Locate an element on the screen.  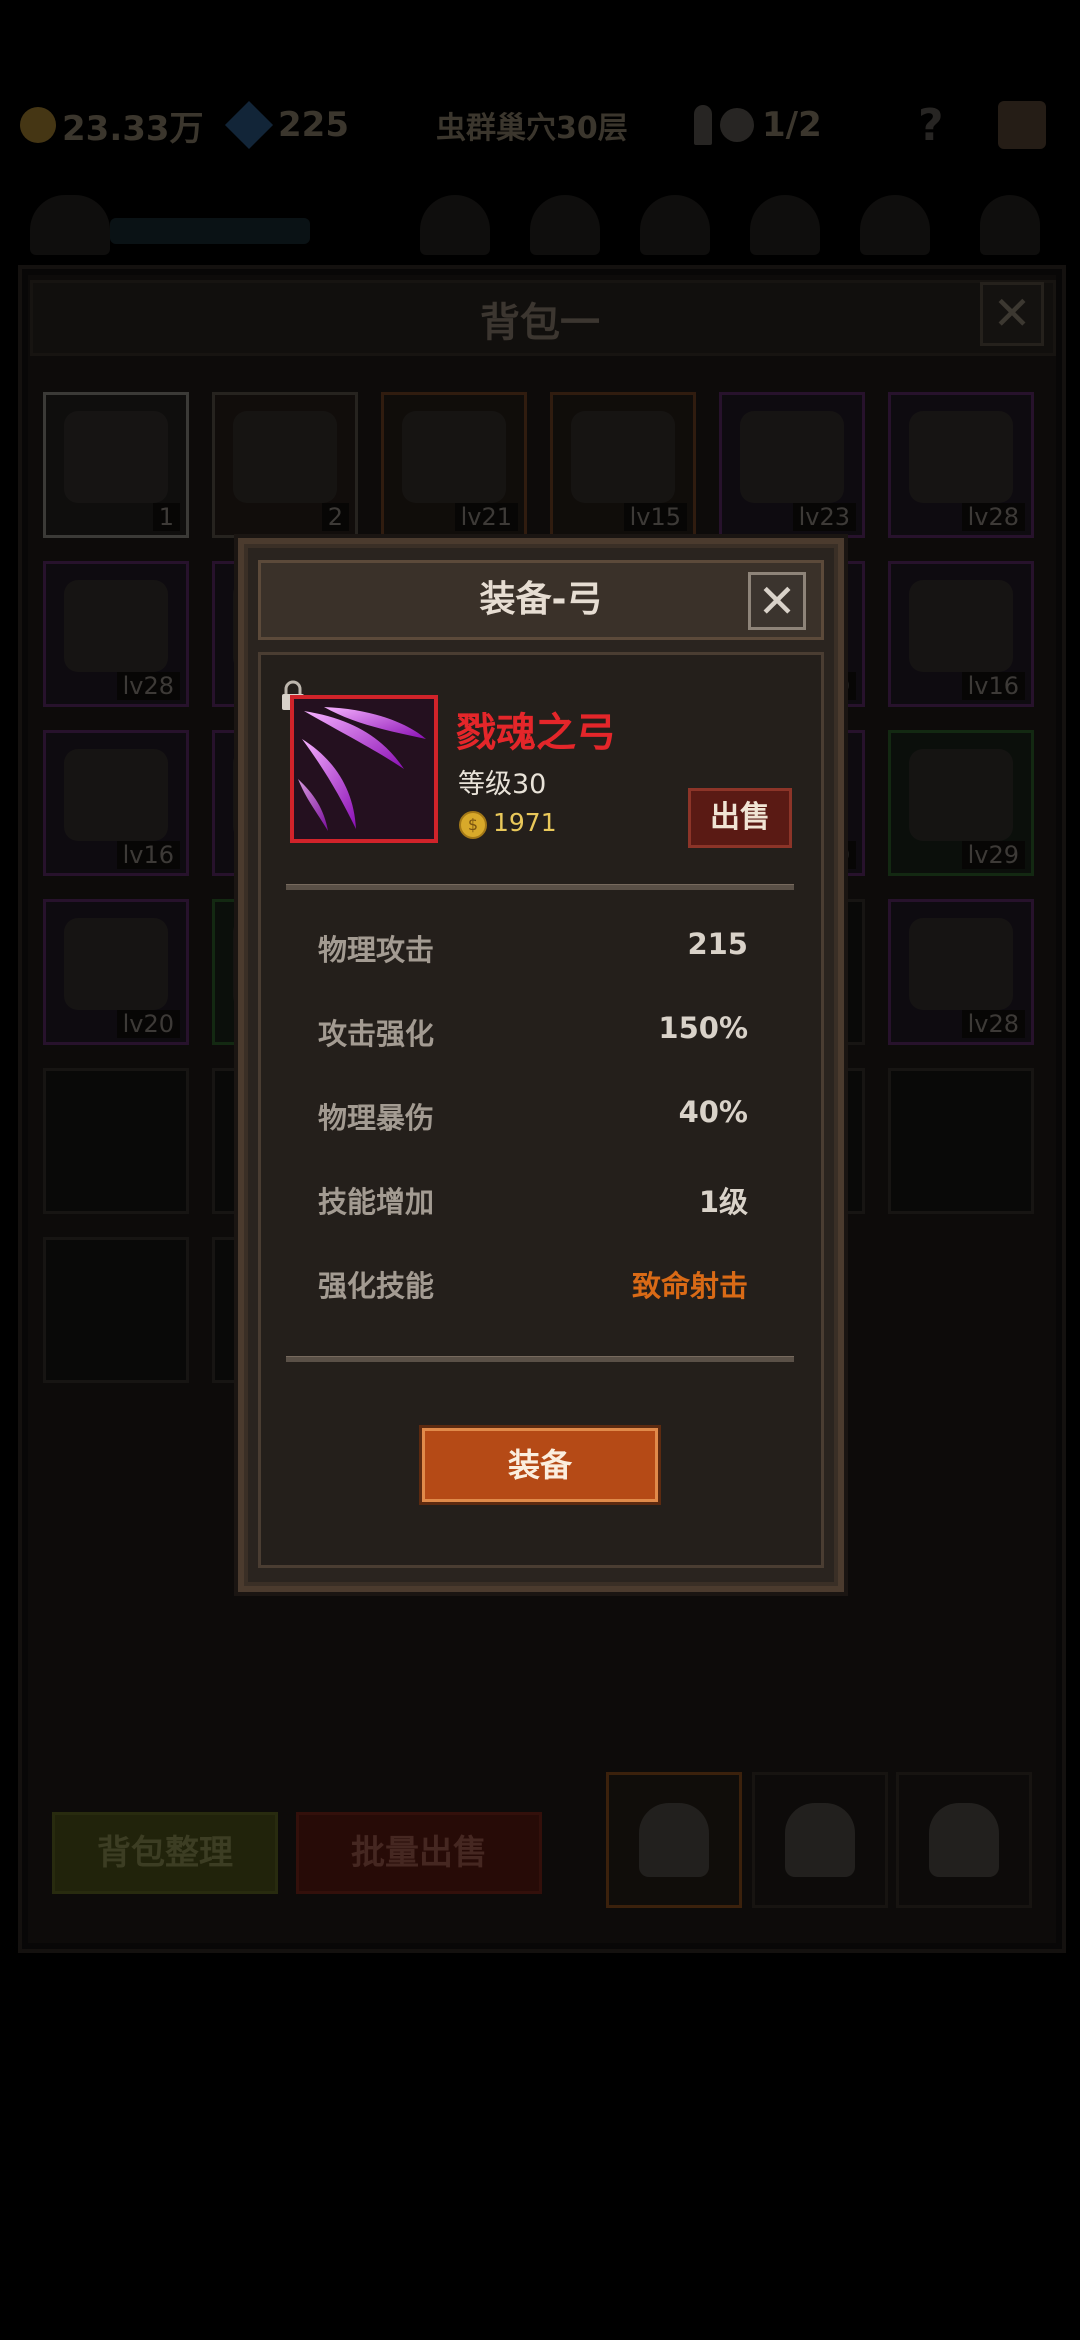
stat-name: 物理攻击 is located at coordinates (376, 950).